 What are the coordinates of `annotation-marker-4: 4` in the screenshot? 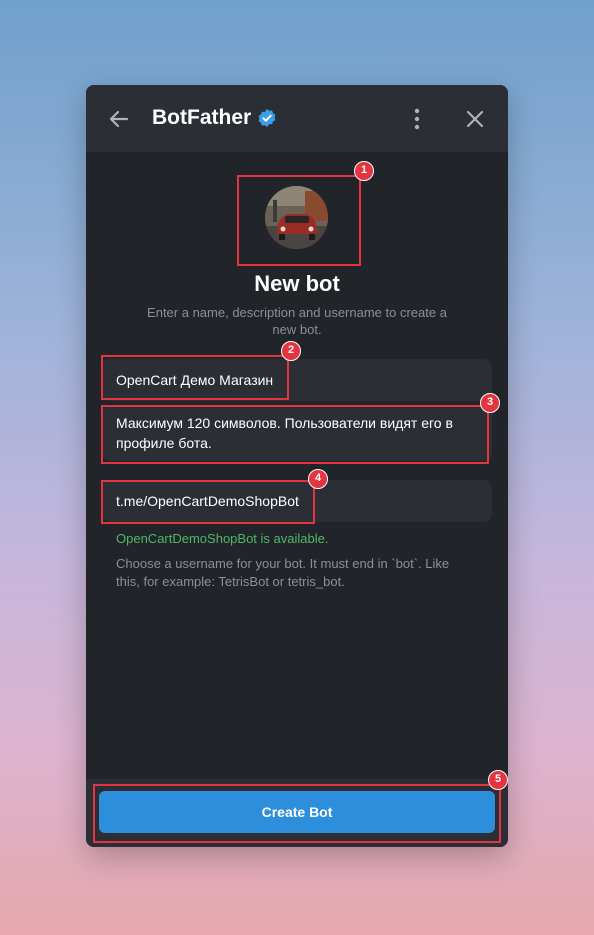 It's located at (318, 479).